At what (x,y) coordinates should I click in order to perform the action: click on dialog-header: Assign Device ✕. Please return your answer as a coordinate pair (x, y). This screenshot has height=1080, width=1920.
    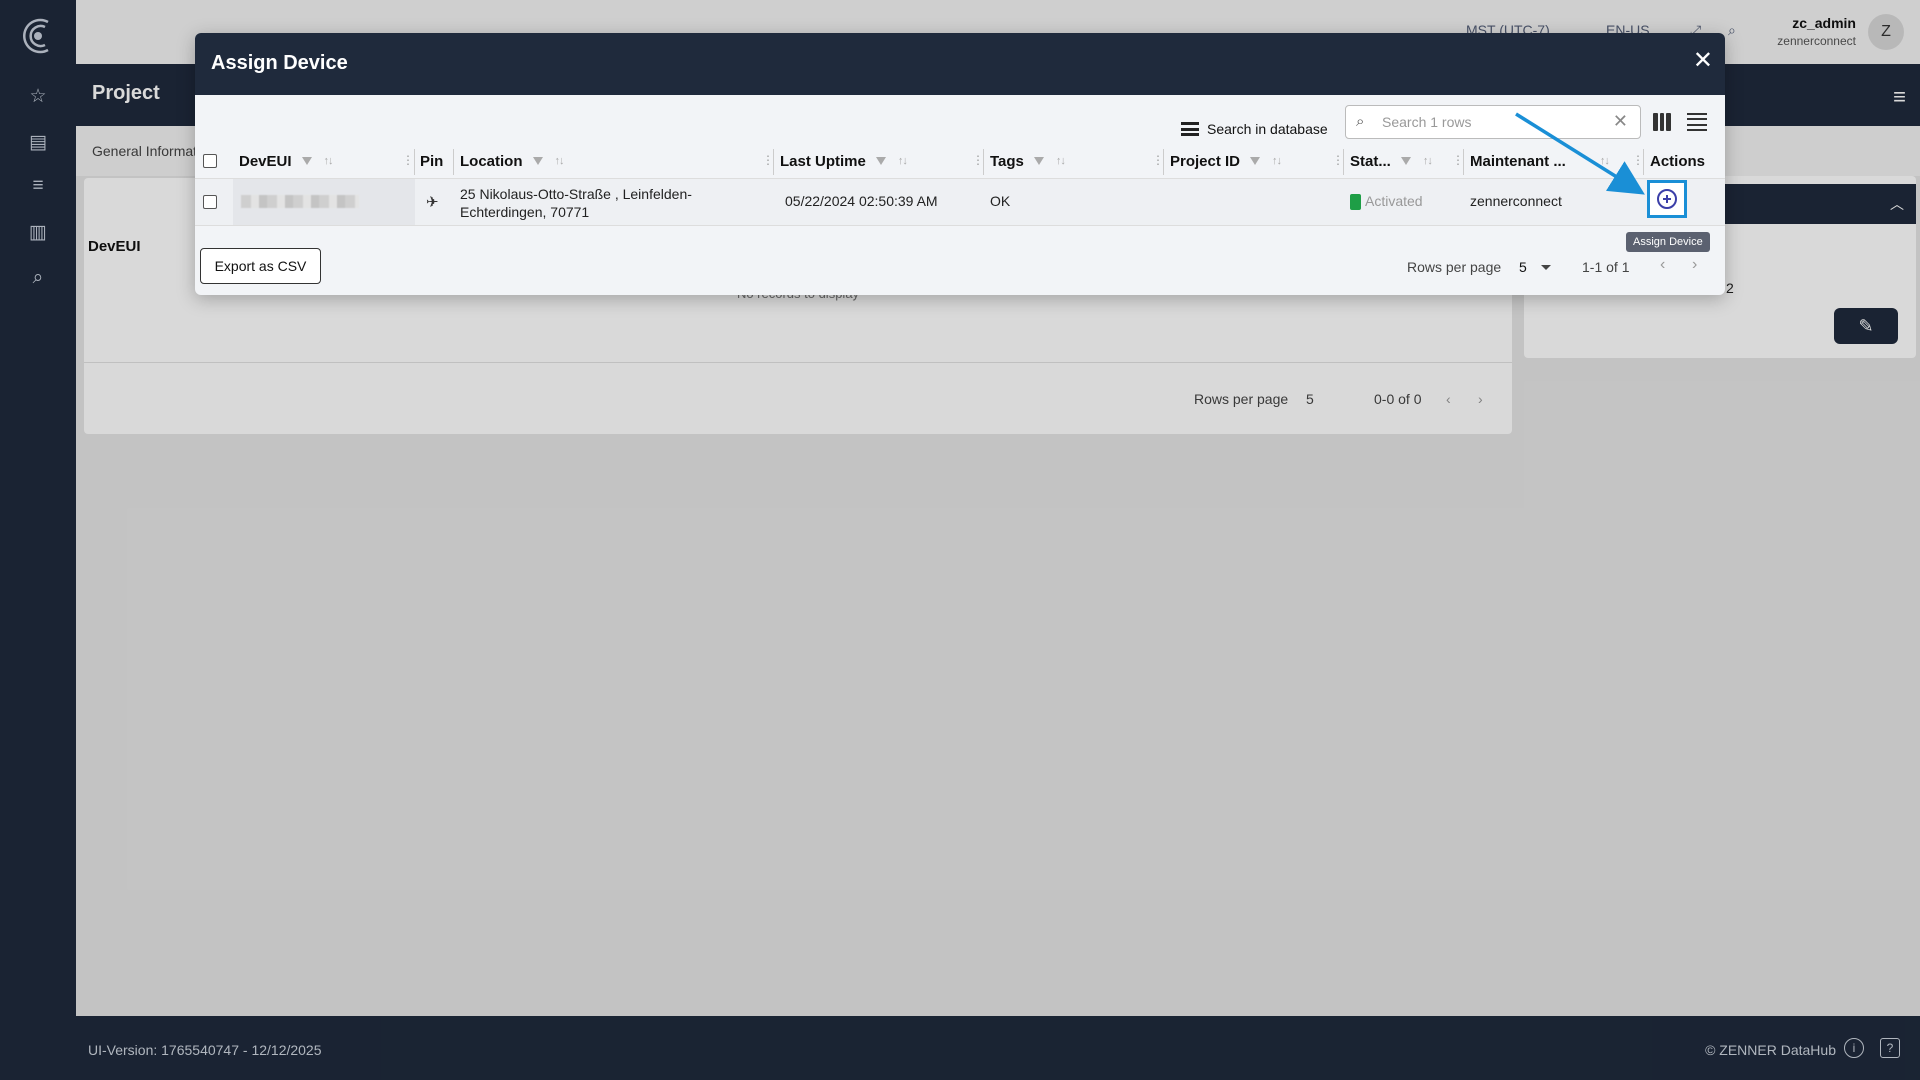
    Looking at the image, I should click on (960, 64).